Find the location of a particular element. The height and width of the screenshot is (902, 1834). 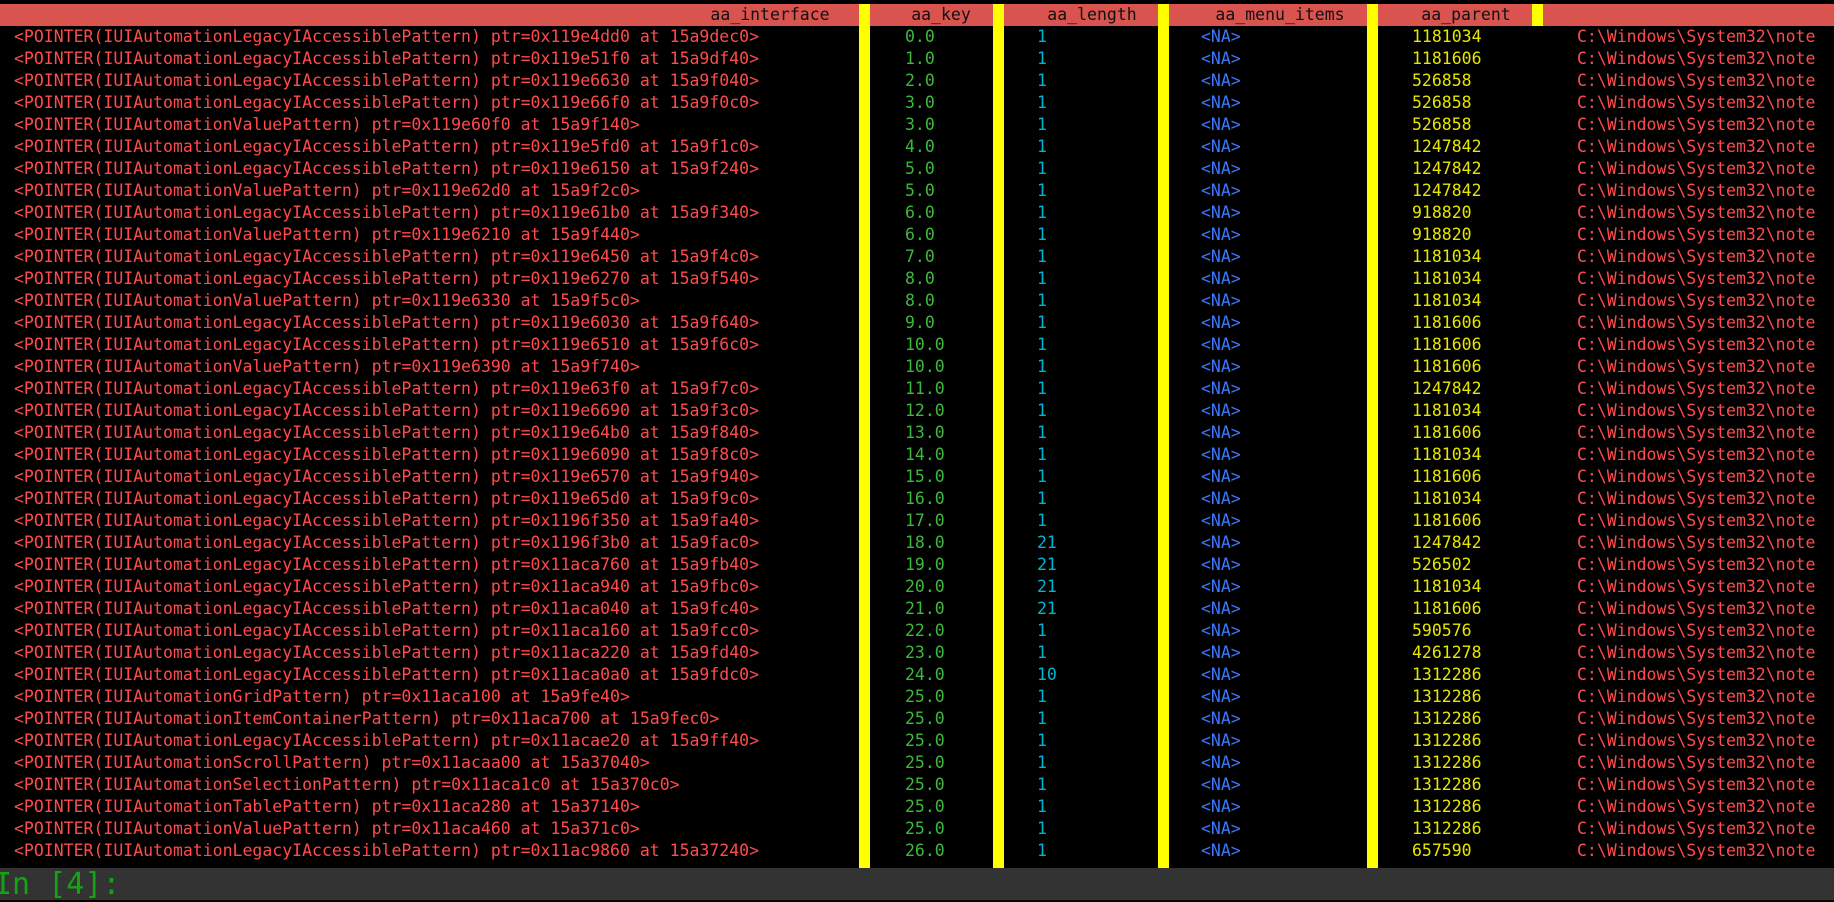

cell-aa-key: 3.0 is located at coordinates (920, 124).